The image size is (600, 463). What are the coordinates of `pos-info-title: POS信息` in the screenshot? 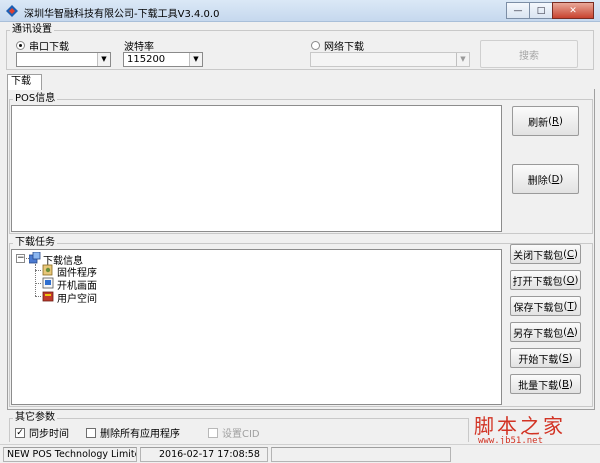 It's located at (35, 98).